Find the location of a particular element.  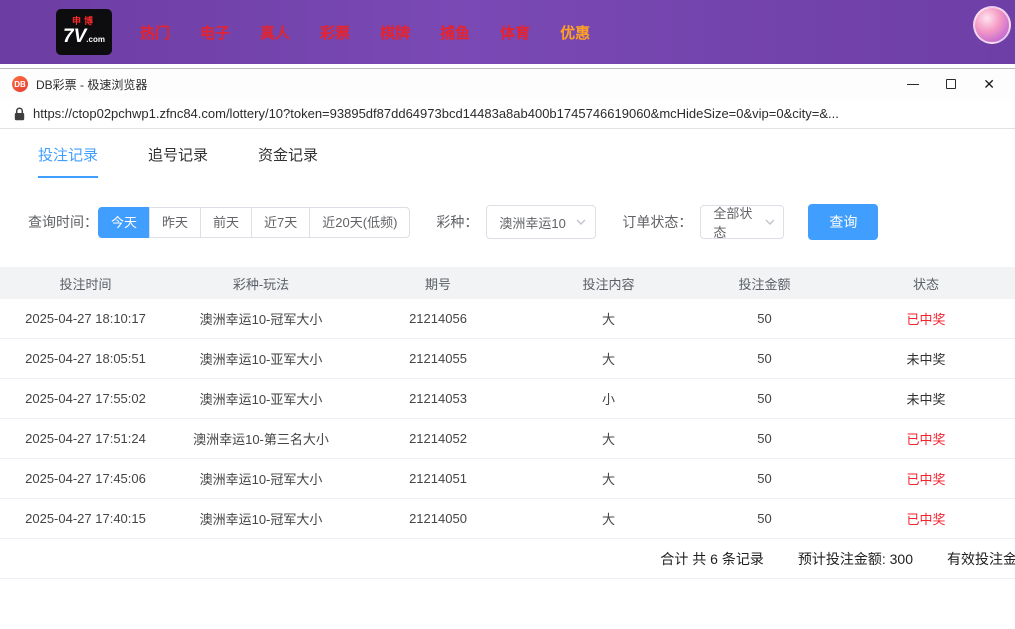

cell-time: 2025-04-27 18:10:17 is located at coordinates (85, 318).